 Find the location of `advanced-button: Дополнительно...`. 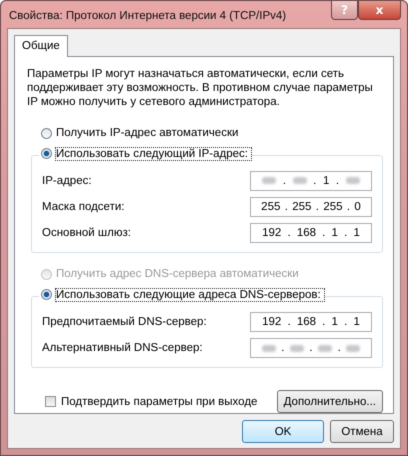

advanced-button: Дополнительно... is located at coordinates (329, 401).